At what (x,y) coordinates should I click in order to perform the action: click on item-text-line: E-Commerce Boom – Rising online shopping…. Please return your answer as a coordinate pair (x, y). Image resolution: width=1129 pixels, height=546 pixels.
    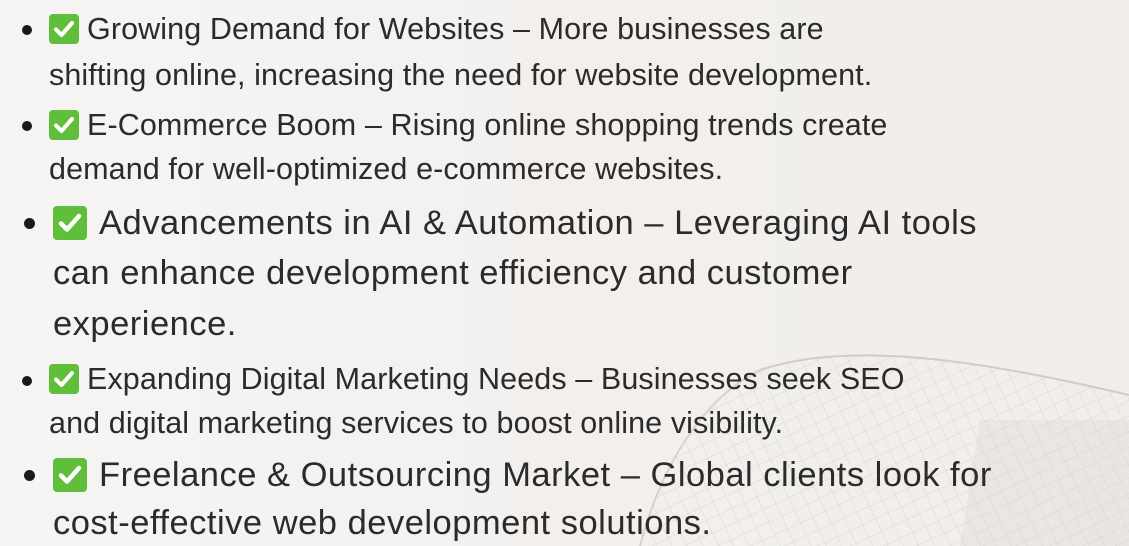
    Looking at the image, I should click on (487, 125).